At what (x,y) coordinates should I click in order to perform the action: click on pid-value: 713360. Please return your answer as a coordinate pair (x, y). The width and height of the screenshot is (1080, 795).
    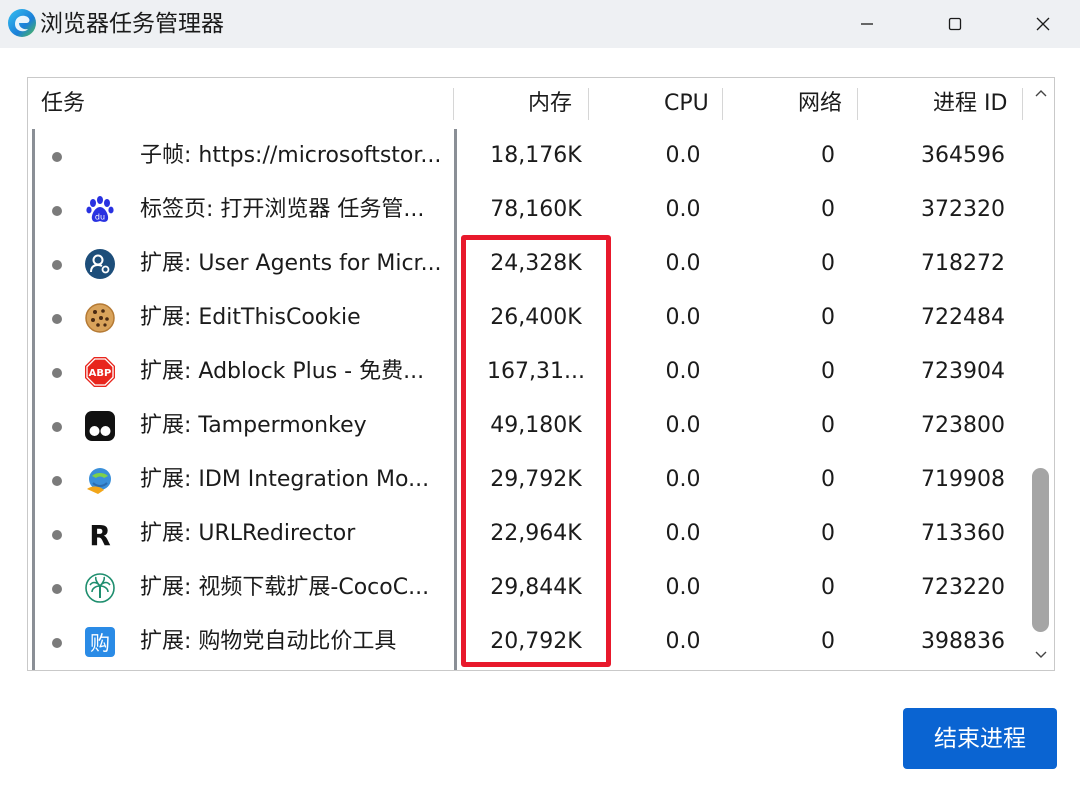
    Looking at the image, I should click on (963, 533).